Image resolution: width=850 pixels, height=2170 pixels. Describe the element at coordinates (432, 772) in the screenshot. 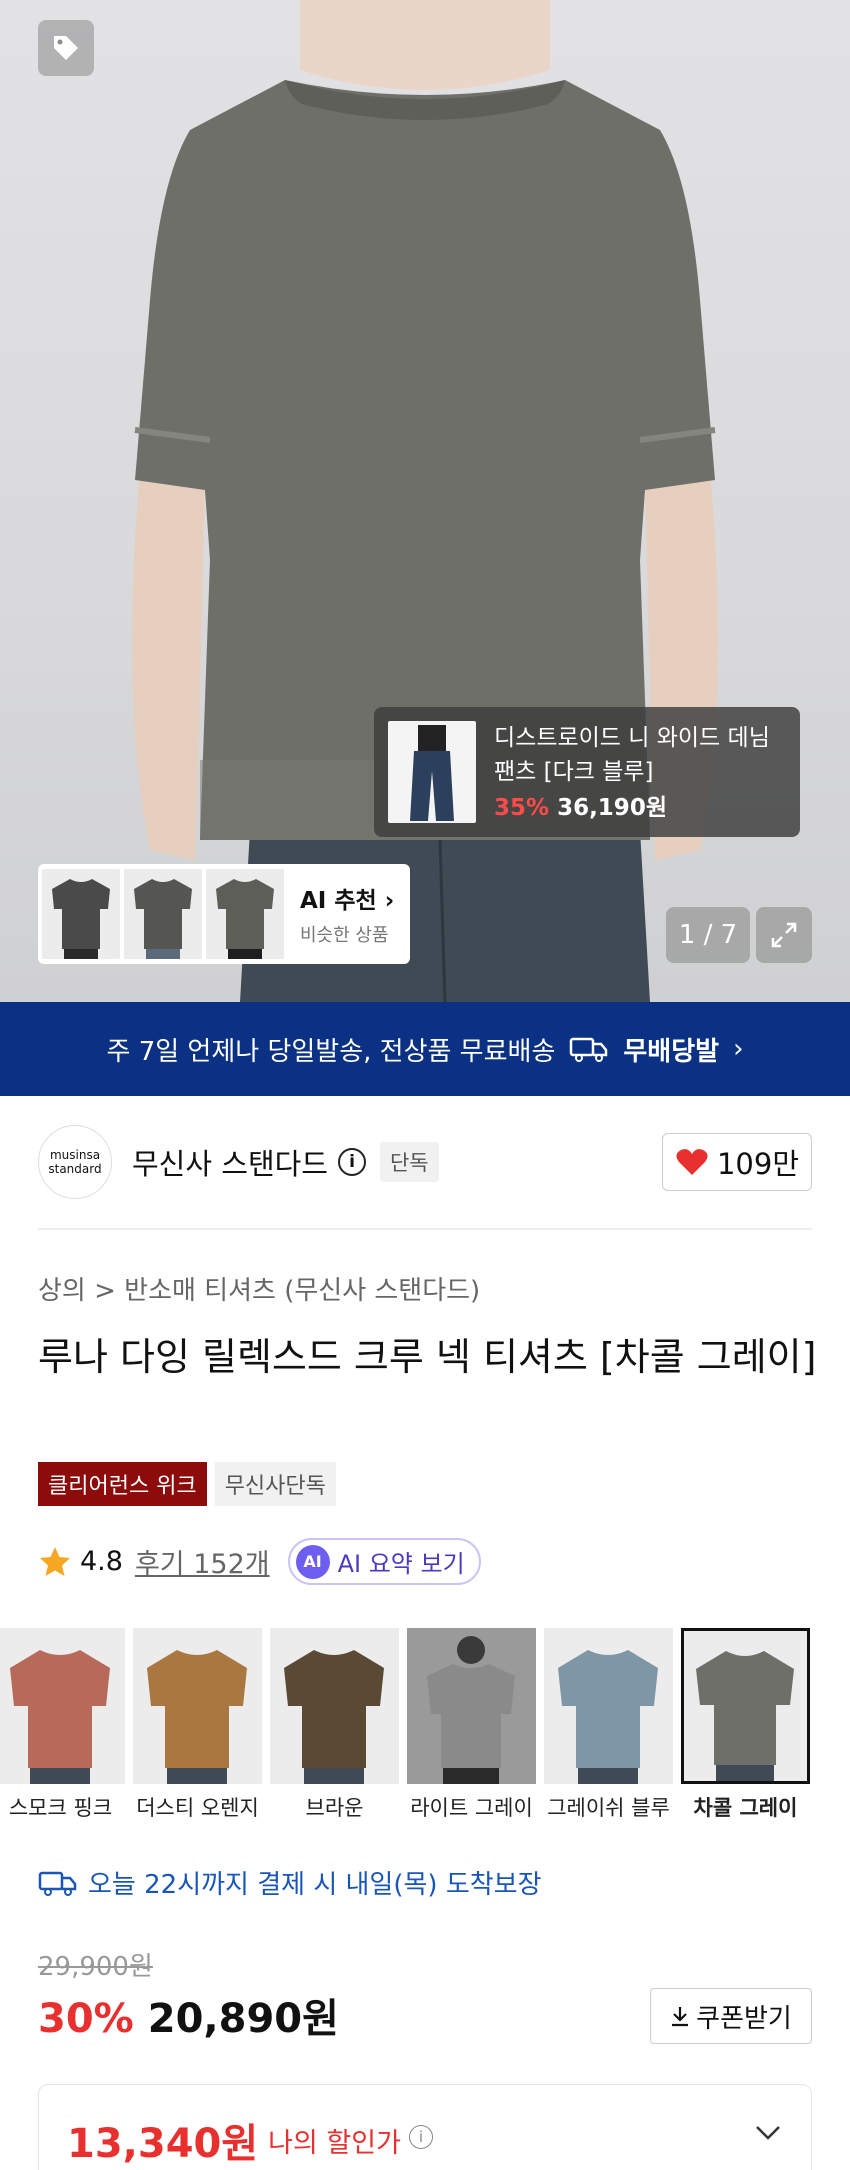

I see `tagged-item-thumbnail` at that location.